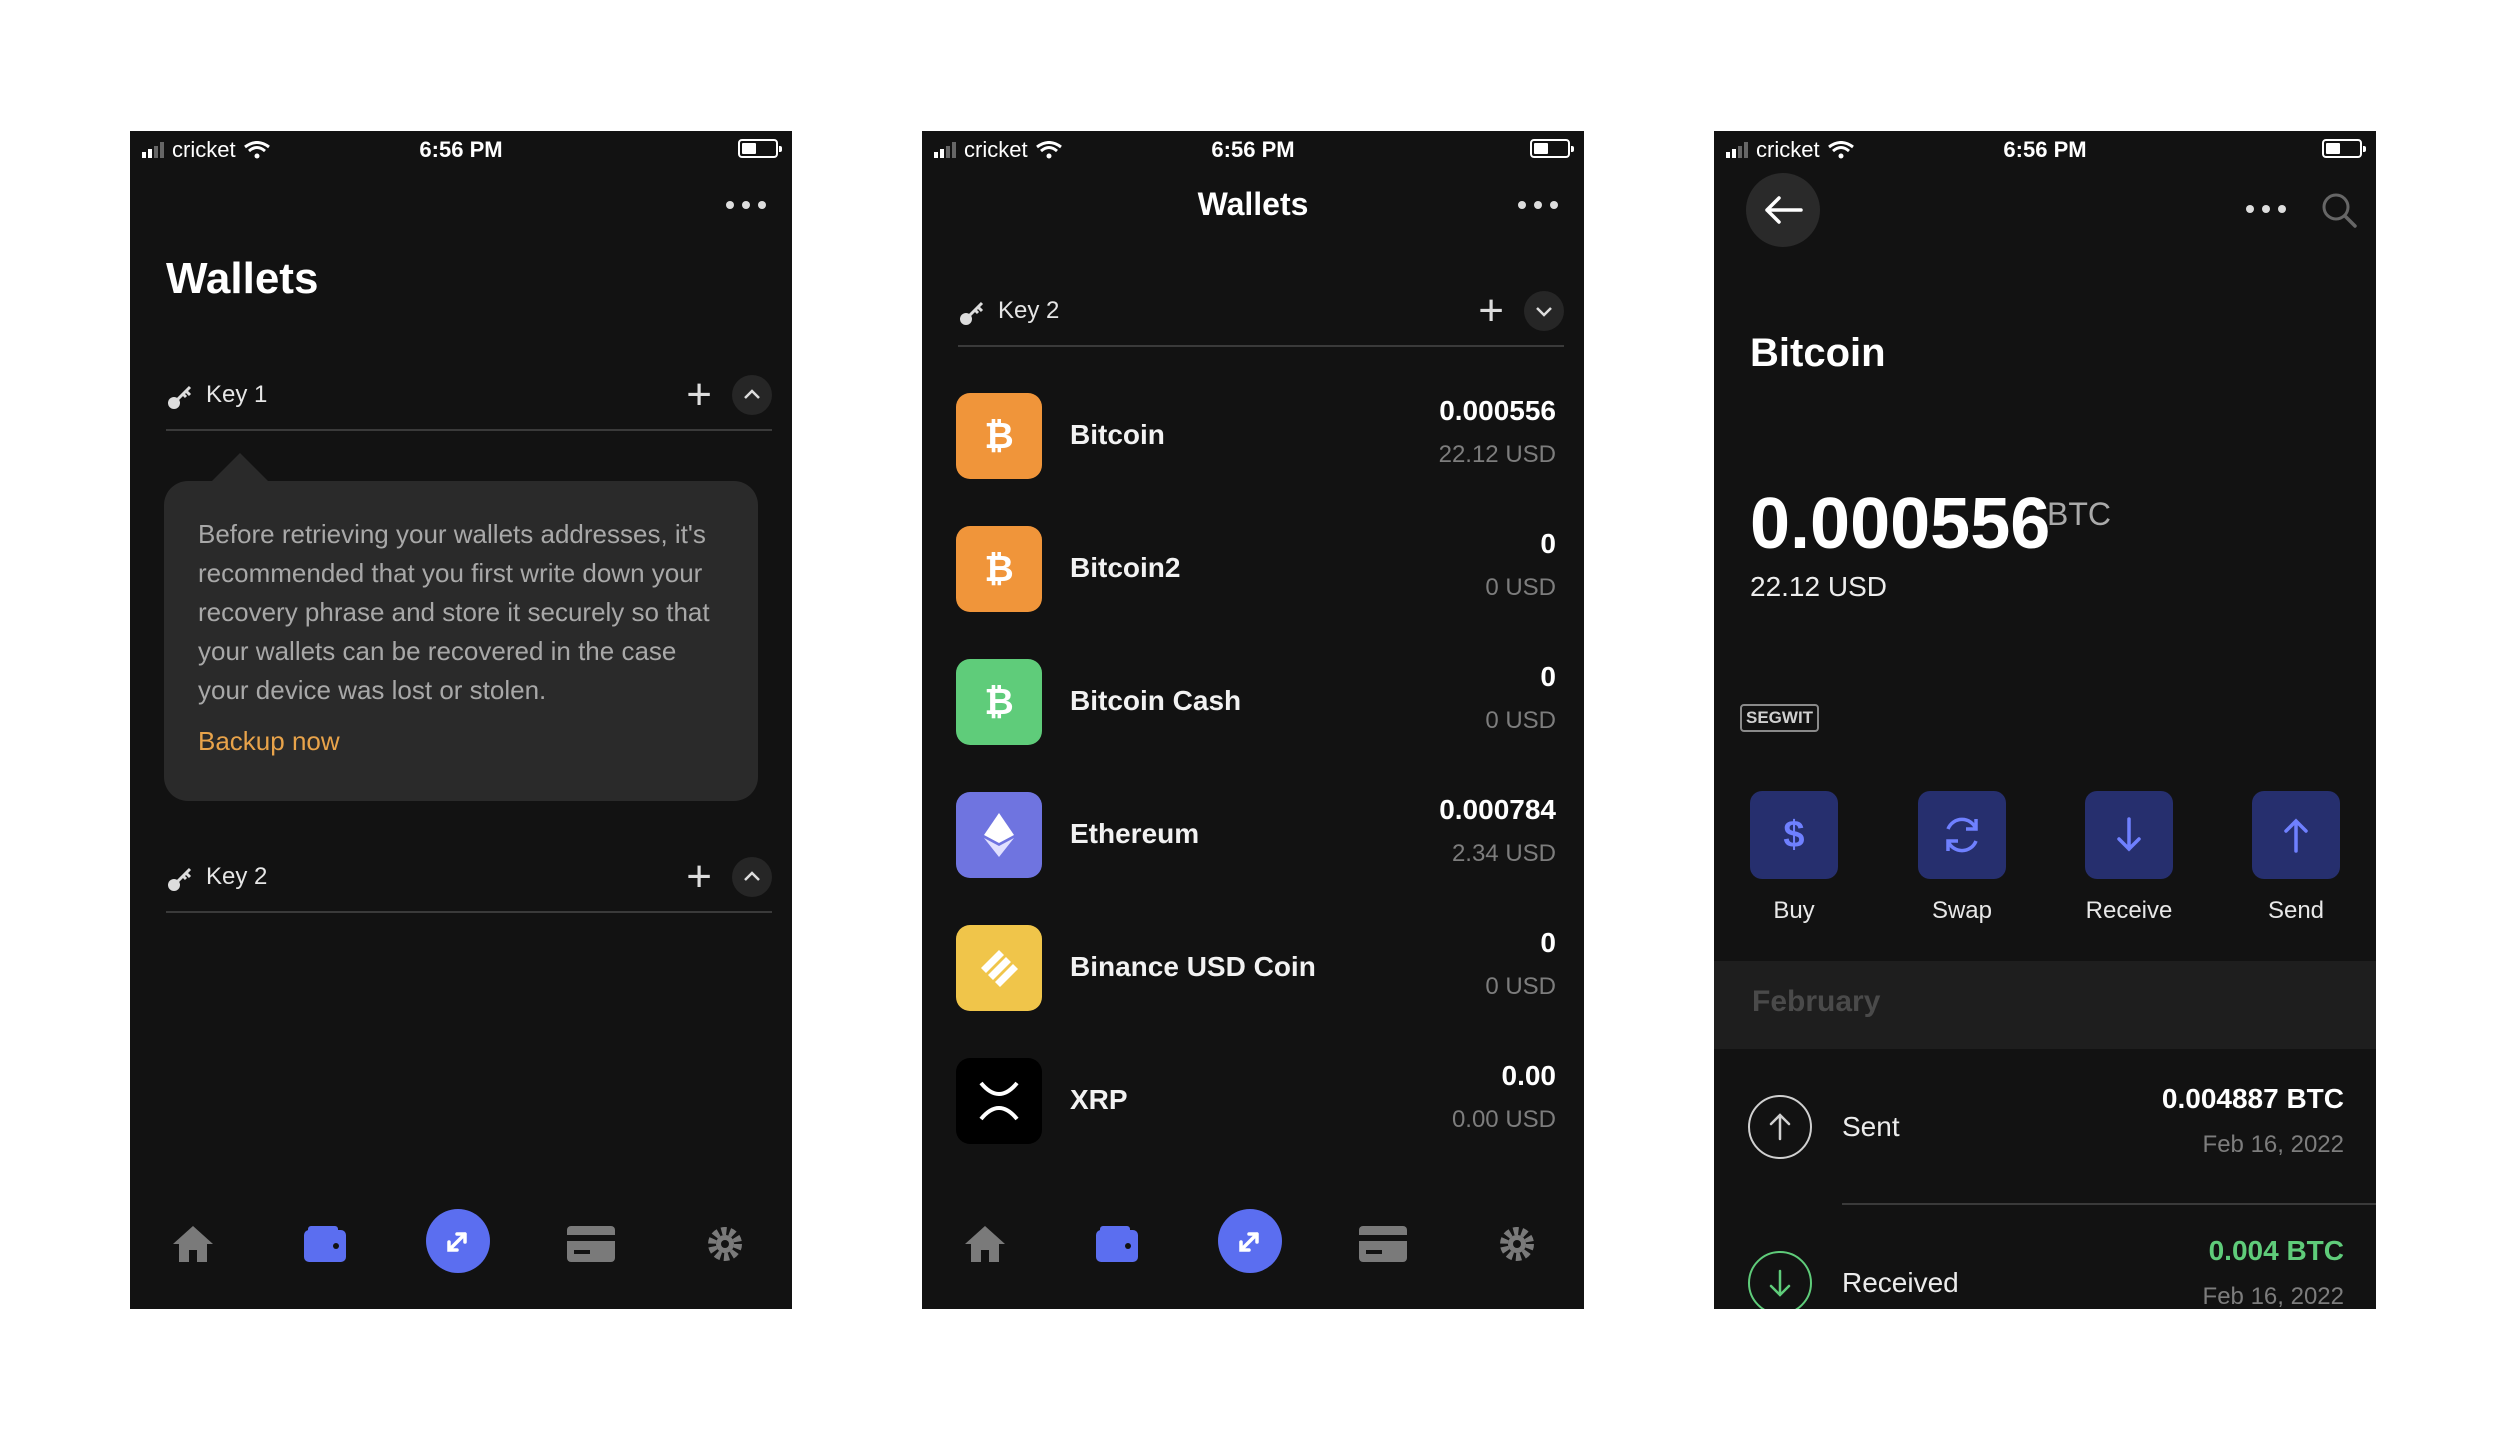  What do you see at coordinates (469, 401) in the screenshot?
I see `key-row-1: Key 1 +` at bounding box center [469, 401].